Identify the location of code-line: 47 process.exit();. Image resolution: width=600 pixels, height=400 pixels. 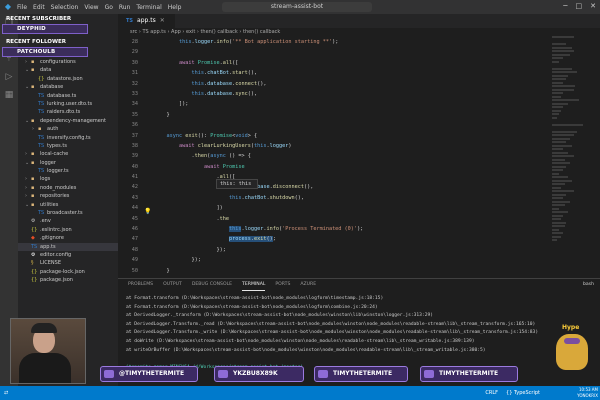
(359, 239).